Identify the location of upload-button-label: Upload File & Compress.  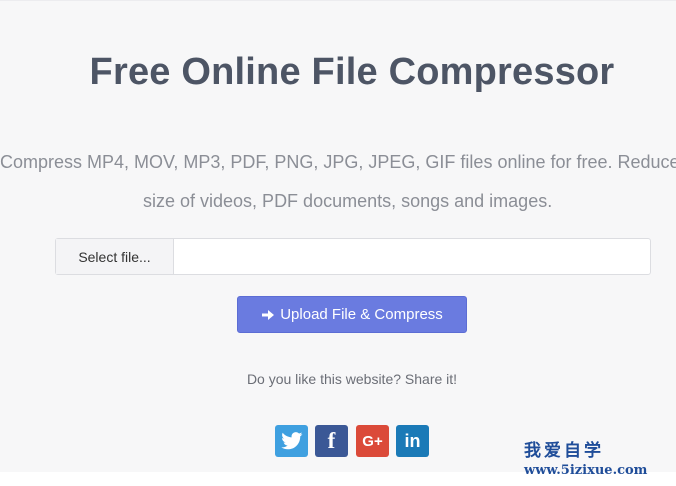
(361, 314).